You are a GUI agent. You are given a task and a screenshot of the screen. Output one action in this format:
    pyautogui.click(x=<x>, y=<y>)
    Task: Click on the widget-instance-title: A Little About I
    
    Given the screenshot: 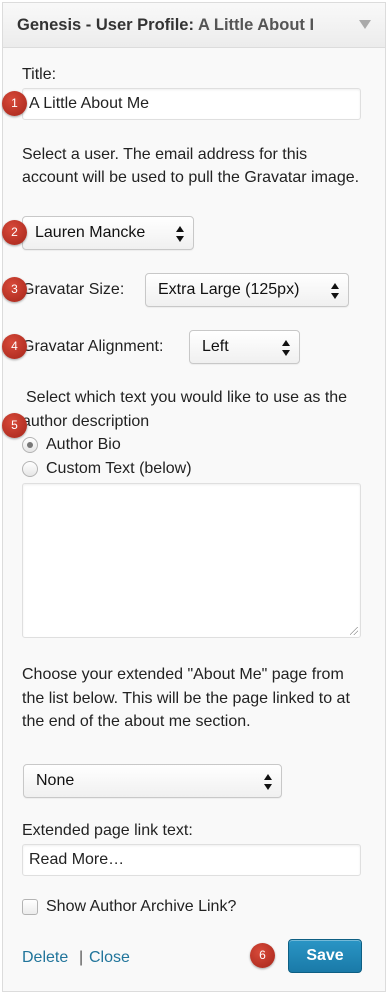 What is the action you would take?
    pyautogui.click(x=256, y=25)
    